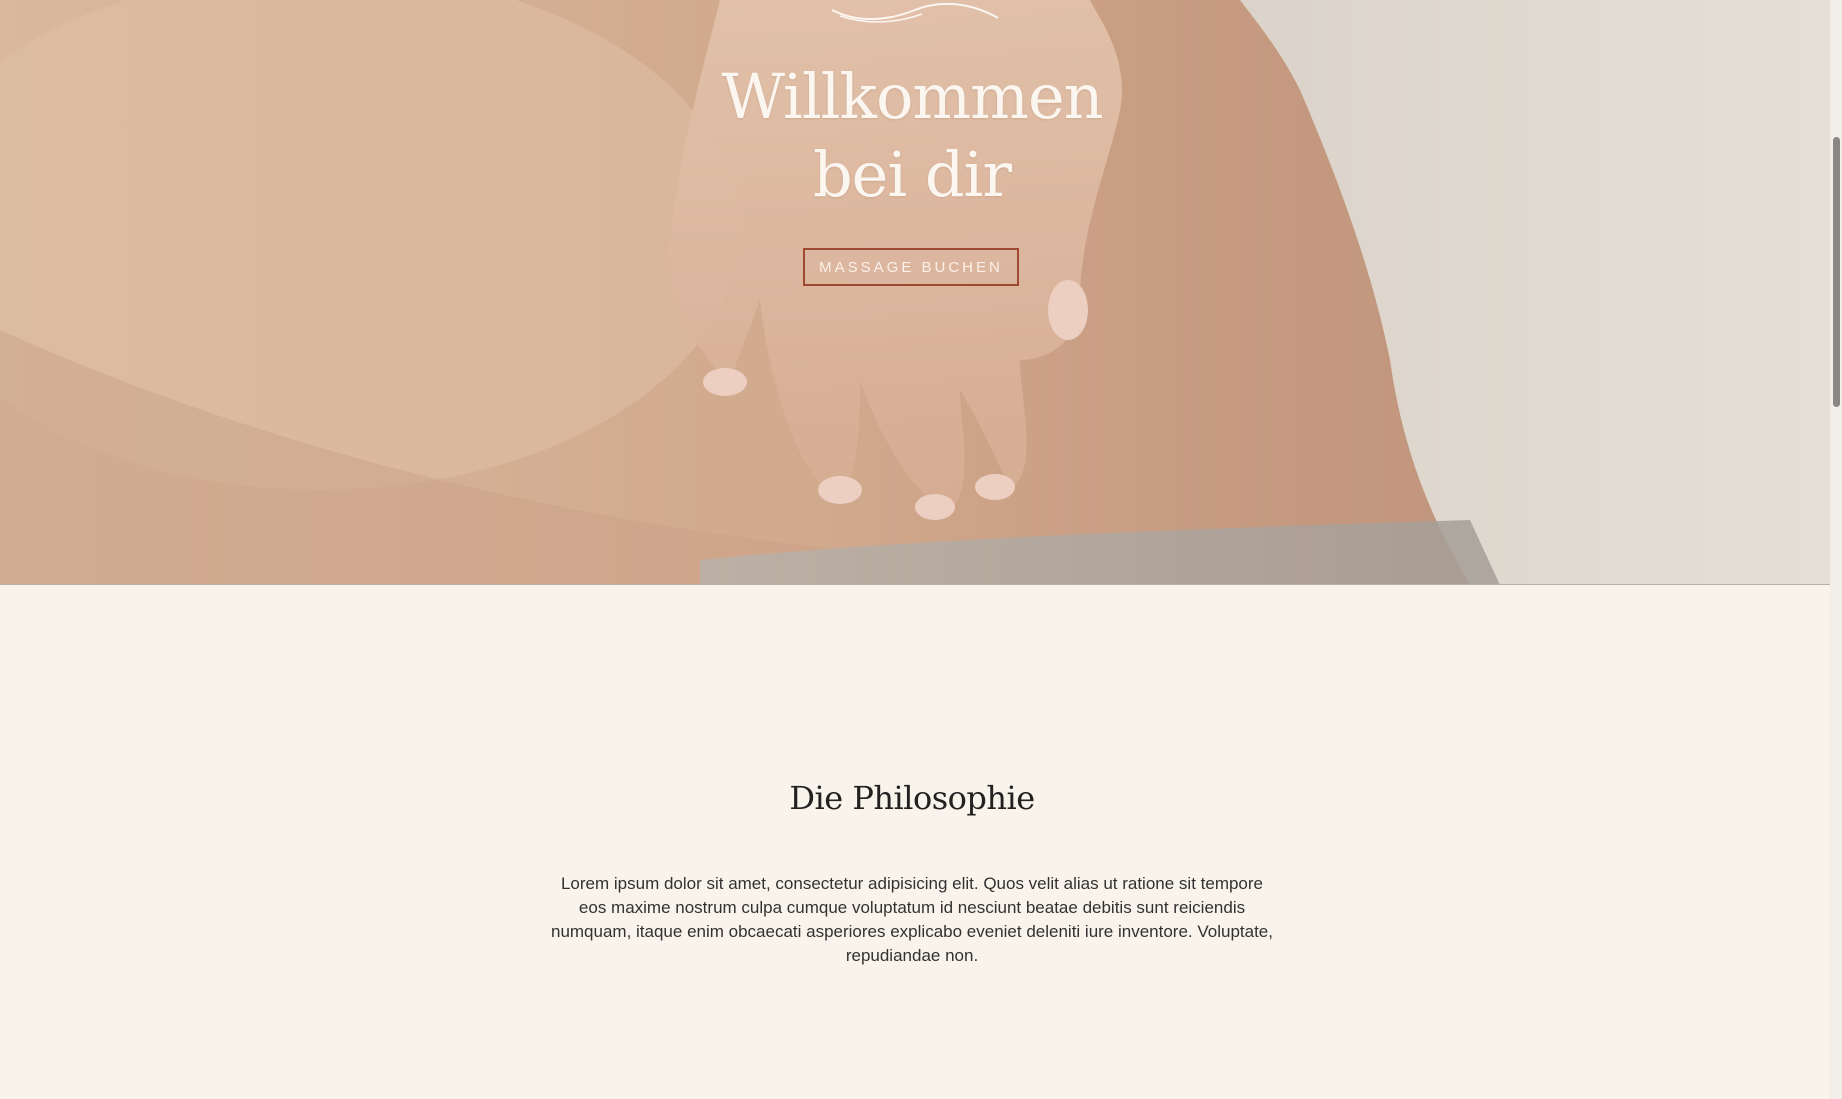 The height and width of the screenshot is (1099, 1842). What do you see at coordinates (1836, 549) in the screenshot?
I see `vertical-scrollbar` at bounding box center [1836, 549].